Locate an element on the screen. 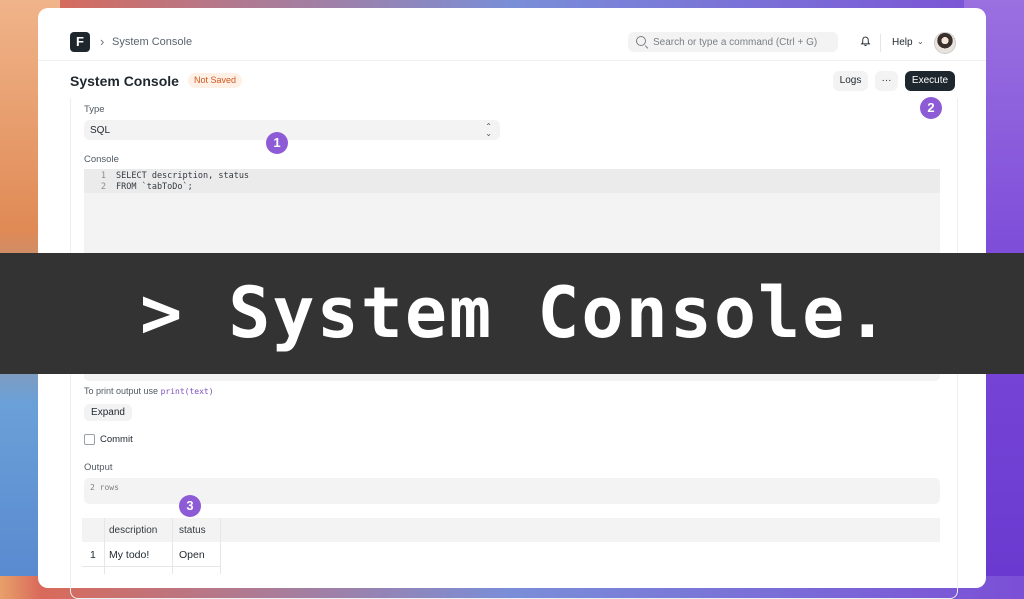 The image size is (1024, 599). search-input: Search or type a command (Ctrl + G) is located at coordinates (735, 42).